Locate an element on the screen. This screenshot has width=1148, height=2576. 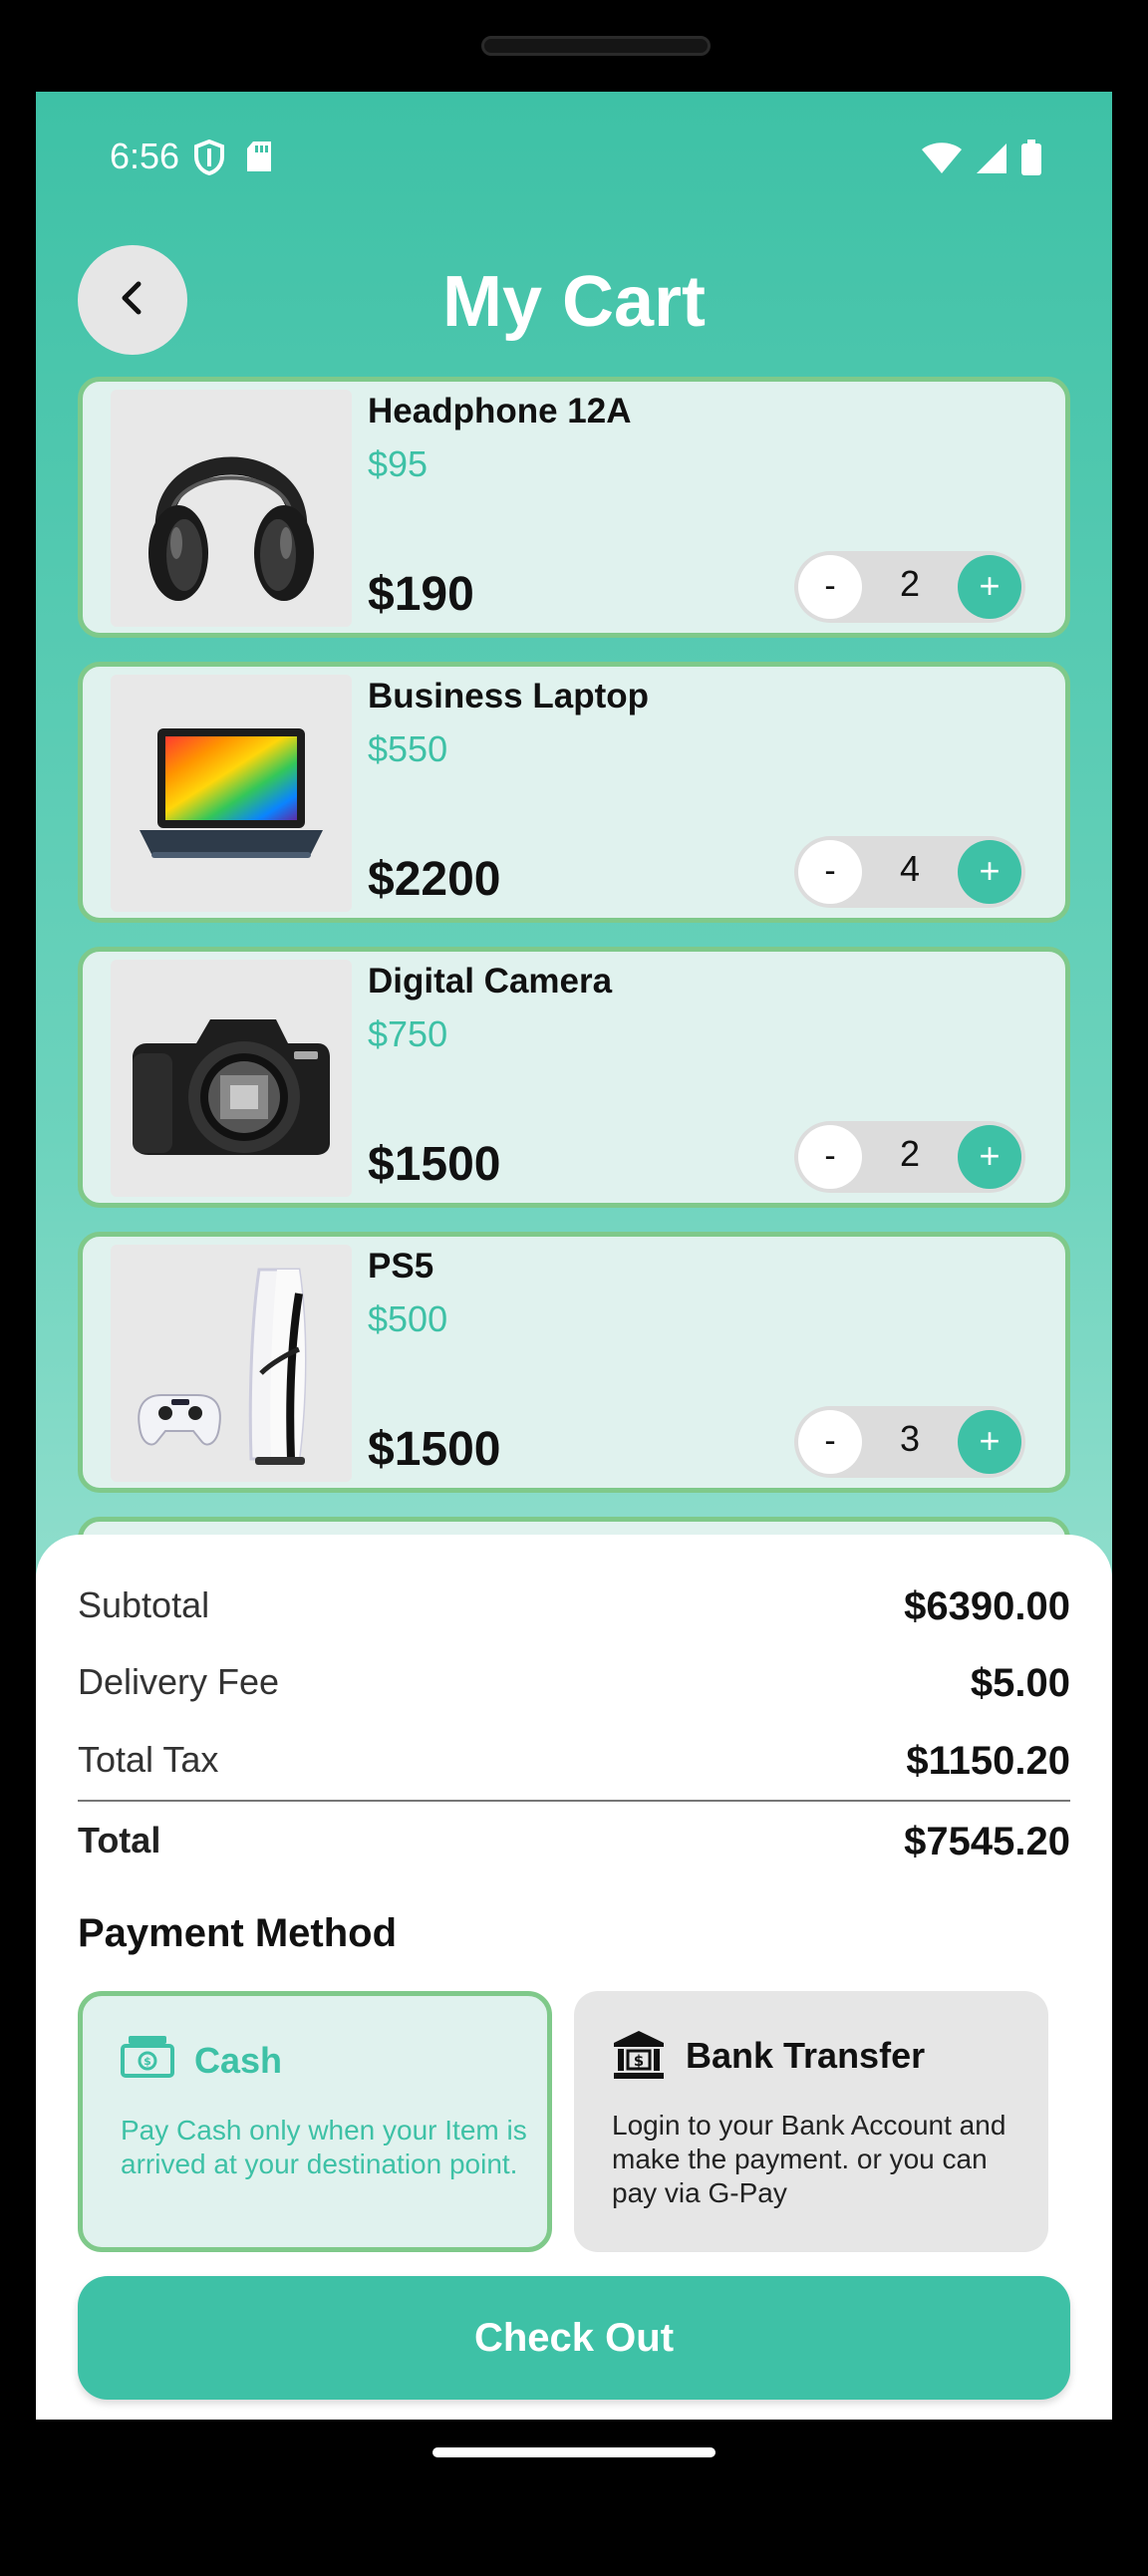
shield-icon is located at coordinates (209, 159).